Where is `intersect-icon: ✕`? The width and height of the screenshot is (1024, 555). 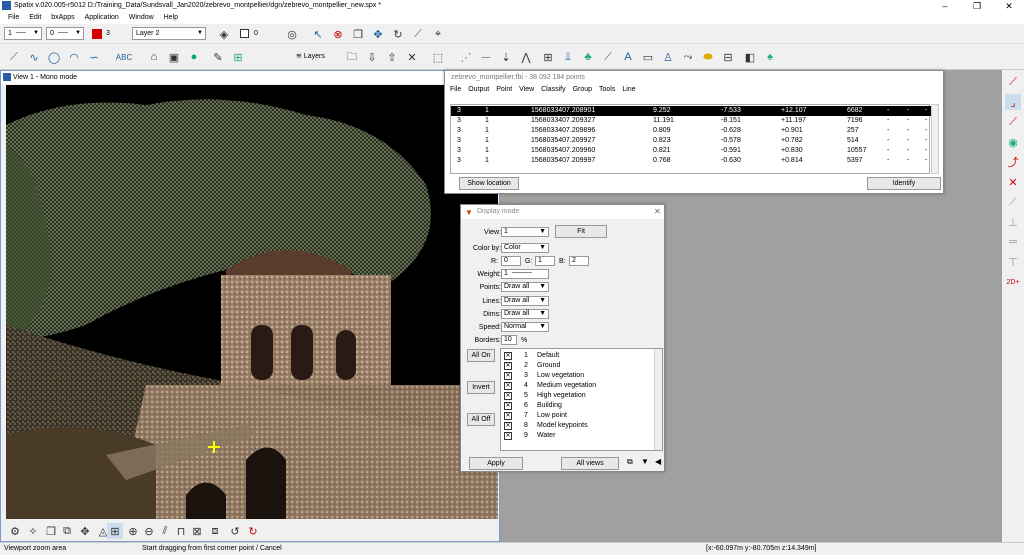 intersect-icon: ✕ is located at coordinates (1013, 182).